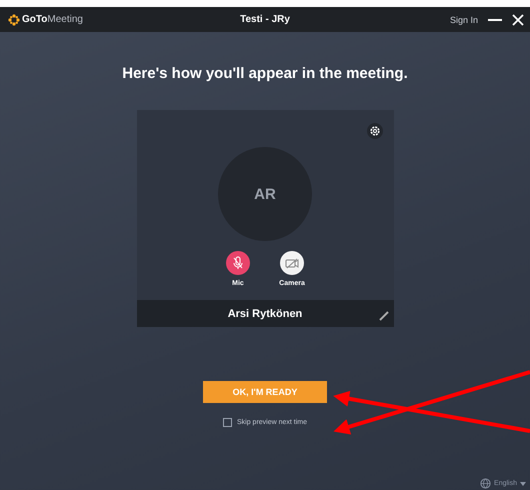 Image resolution: width=530 pixels, height=490 pixels. Describe the element at coordinates (292, 263) in the screenshot. I see `camera-off-button` at that location.